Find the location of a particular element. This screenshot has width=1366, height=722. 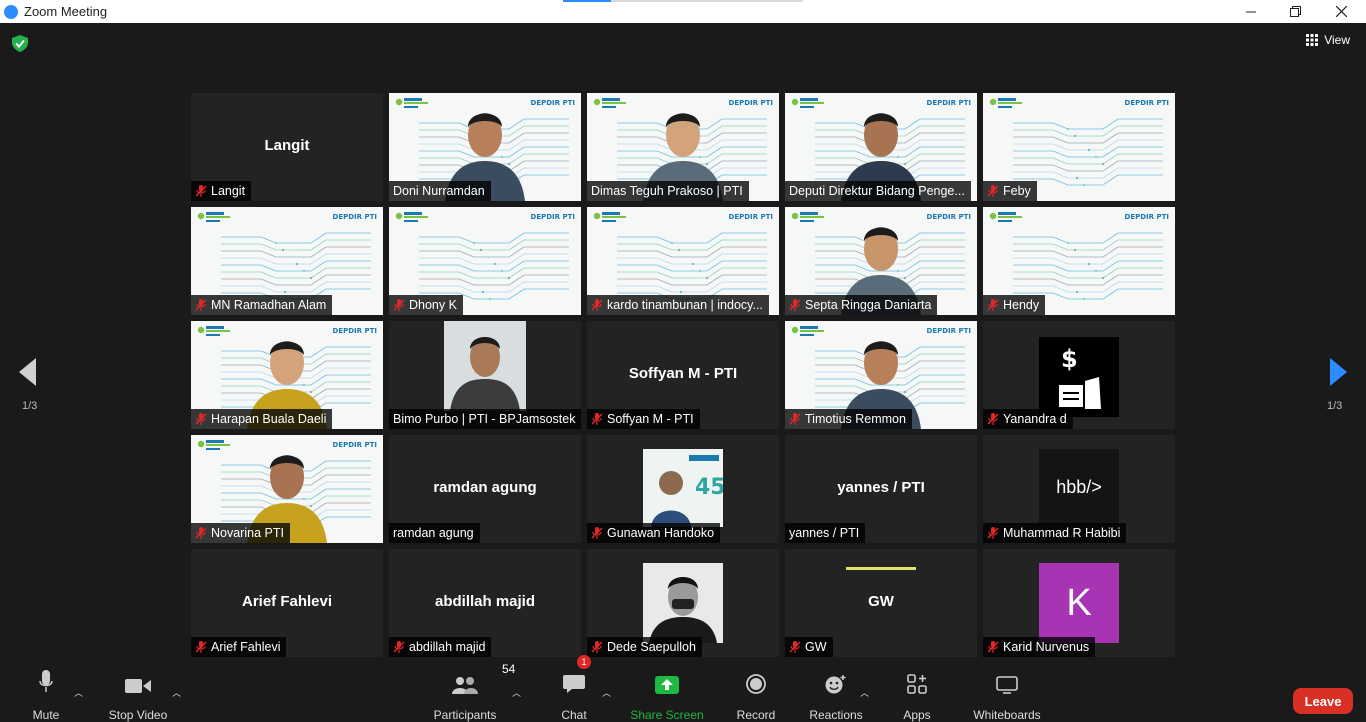

participant-name: Septa Ringga Daniarta is located at coordinates (868, 305).